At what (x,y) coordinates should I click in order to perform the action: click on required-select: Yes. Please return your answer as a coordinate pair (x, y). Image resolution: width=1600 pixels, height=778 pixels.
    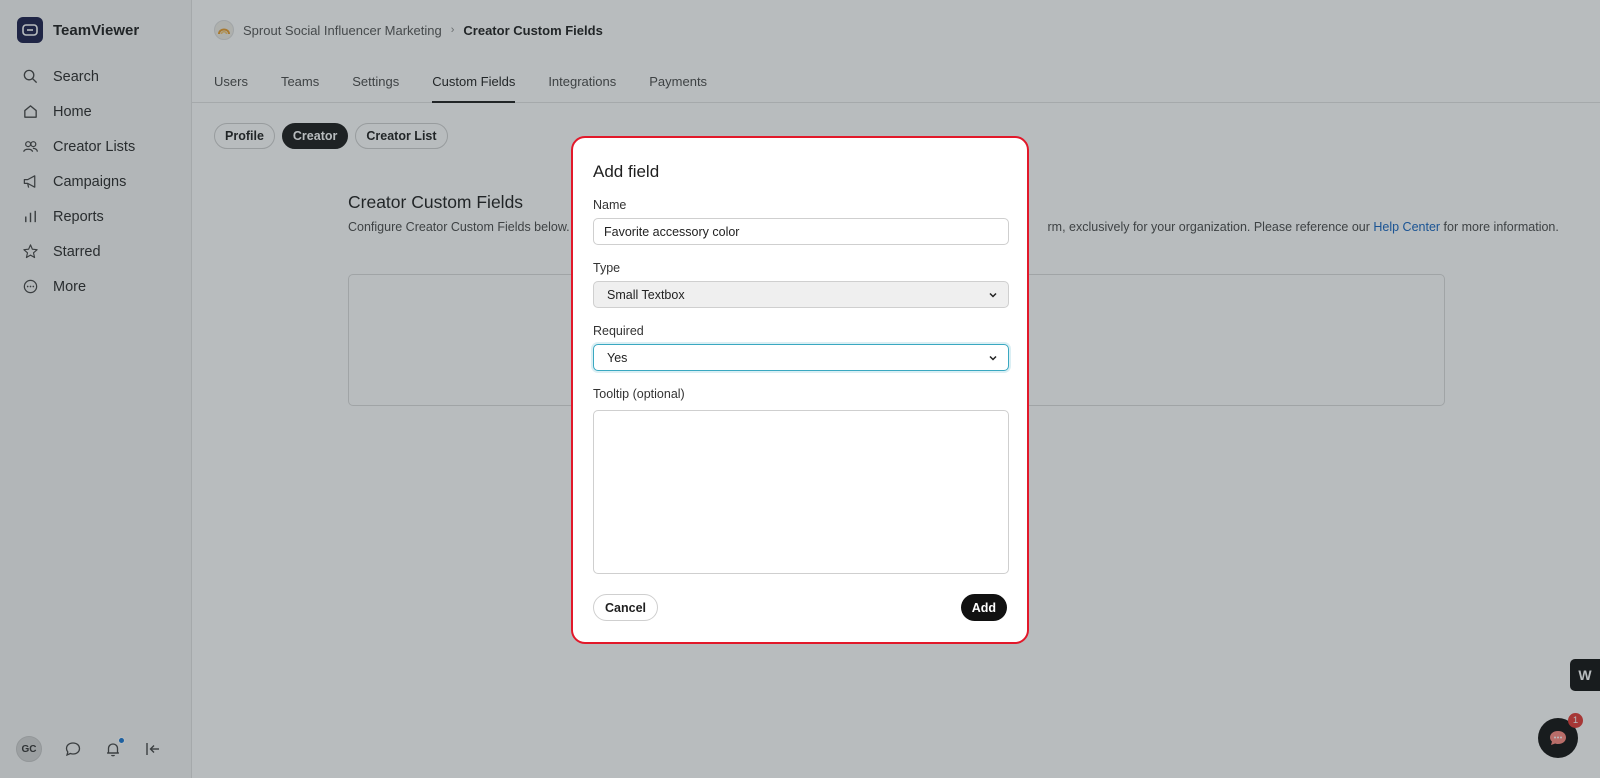
    Looking at the image, I should click on (801, 357).